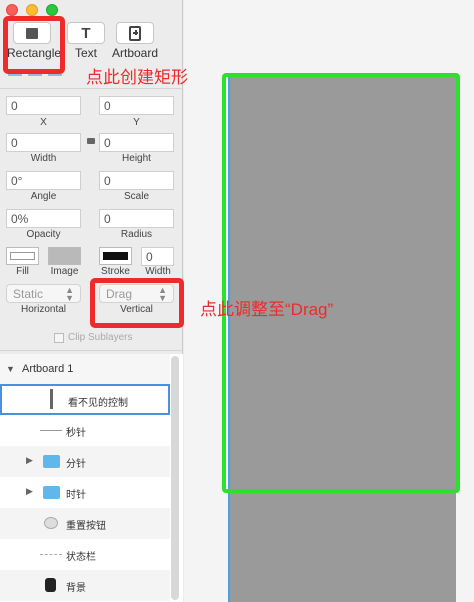  I want to click on layer-label: 分针, so click(76, 464).